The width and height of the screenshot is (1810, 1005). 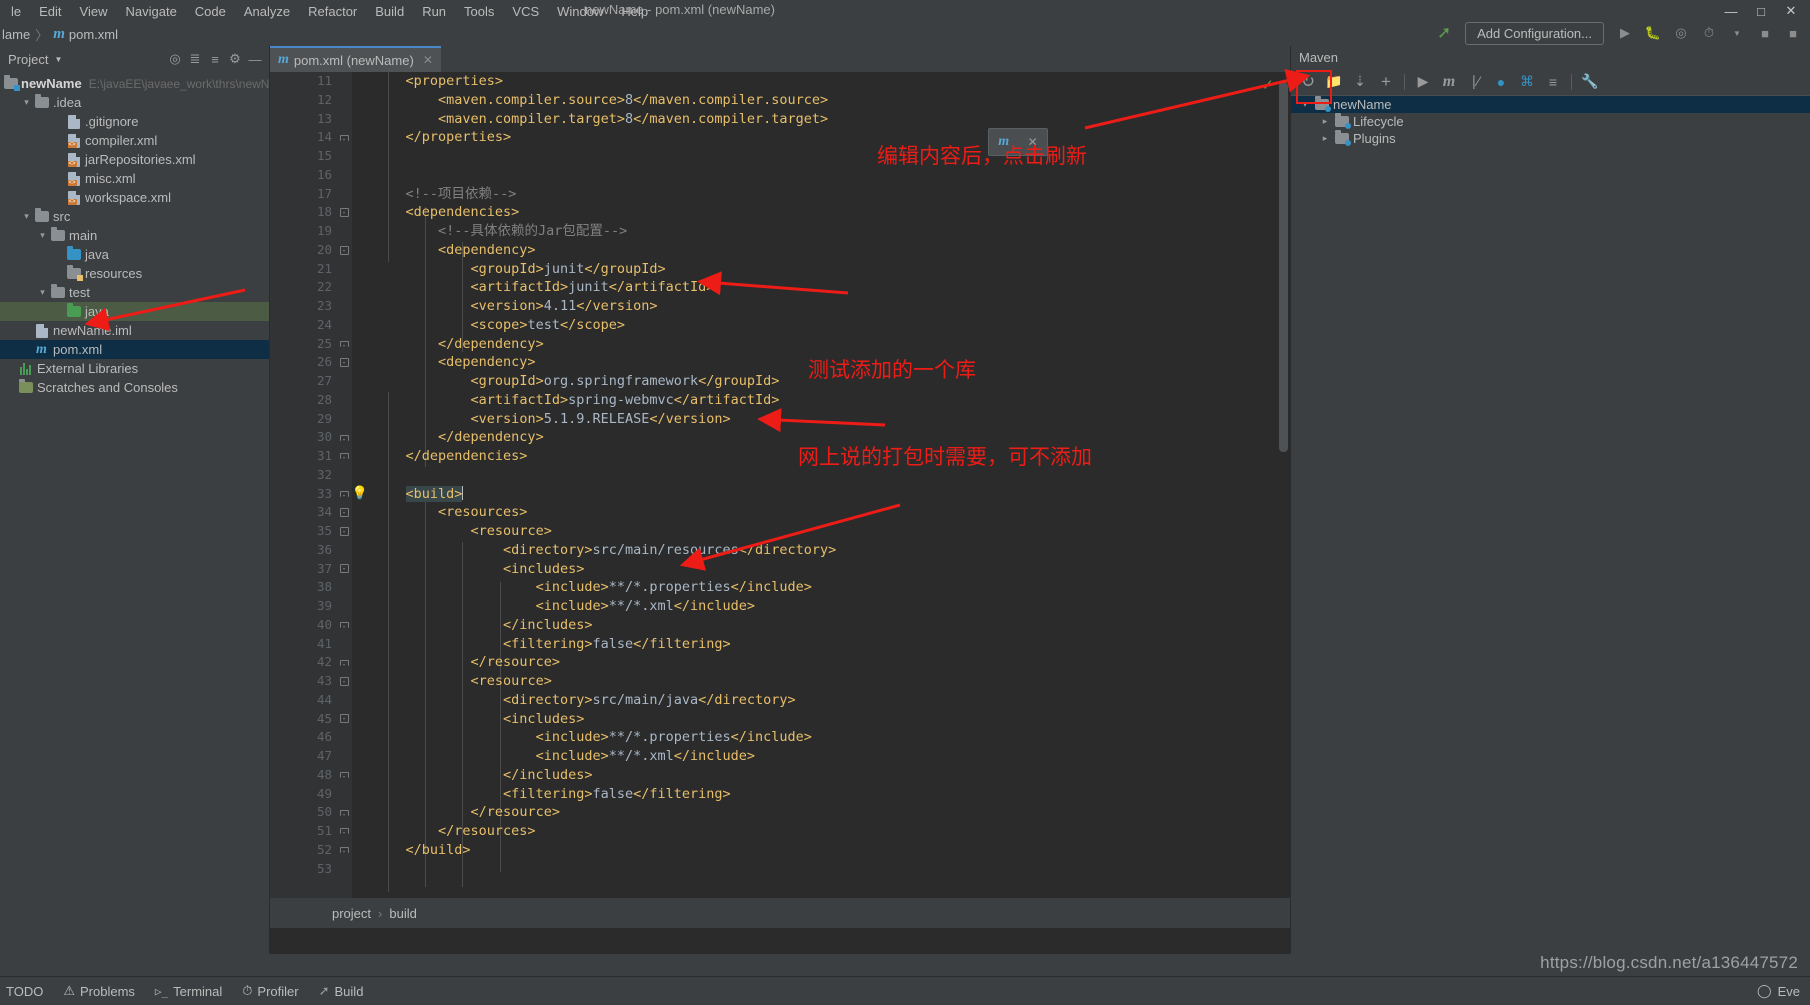 I want to click on editor-tab-pomxml: m pom.xml (newName) ✕, so click(x=355, y=59).